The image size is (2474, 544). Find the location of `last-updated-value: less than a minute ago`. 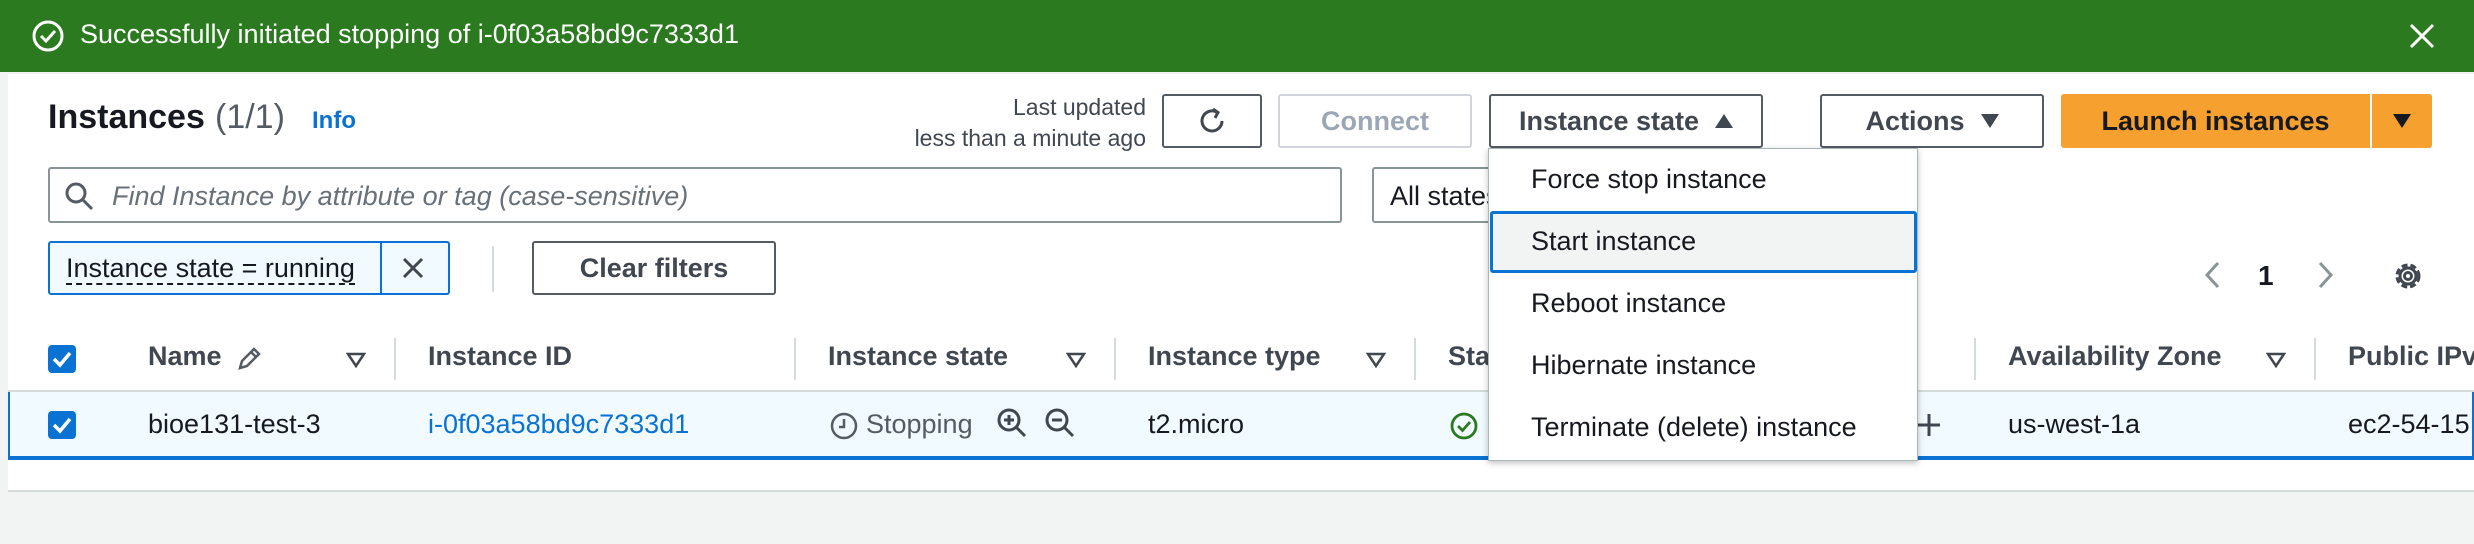

last-updated-value: less than a minute ago is located at coordinates (1030, 138).